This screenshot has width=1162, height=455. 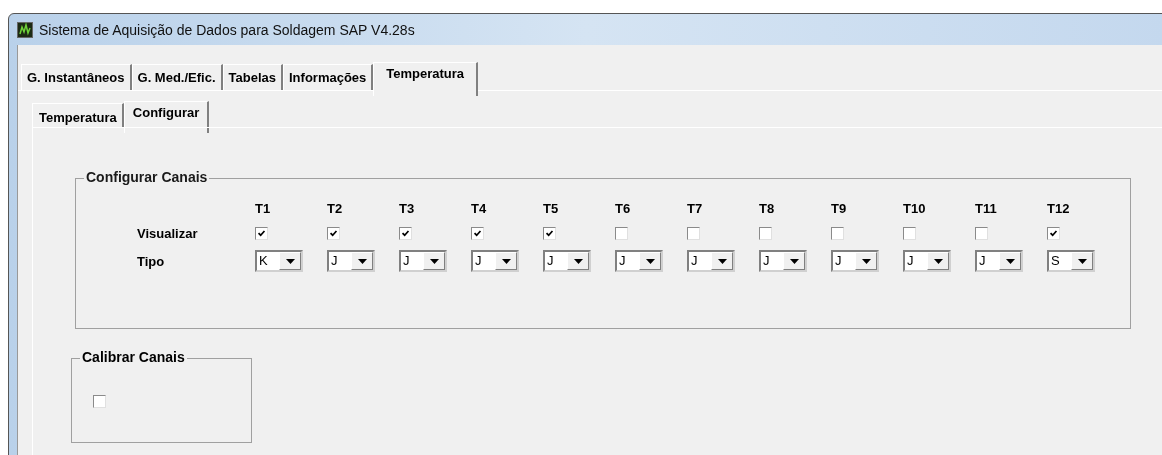 What do you see at coordinates (168, 233) in the screenshot?
I see `row-label: Visualizar` at bounding box center [168, 233].